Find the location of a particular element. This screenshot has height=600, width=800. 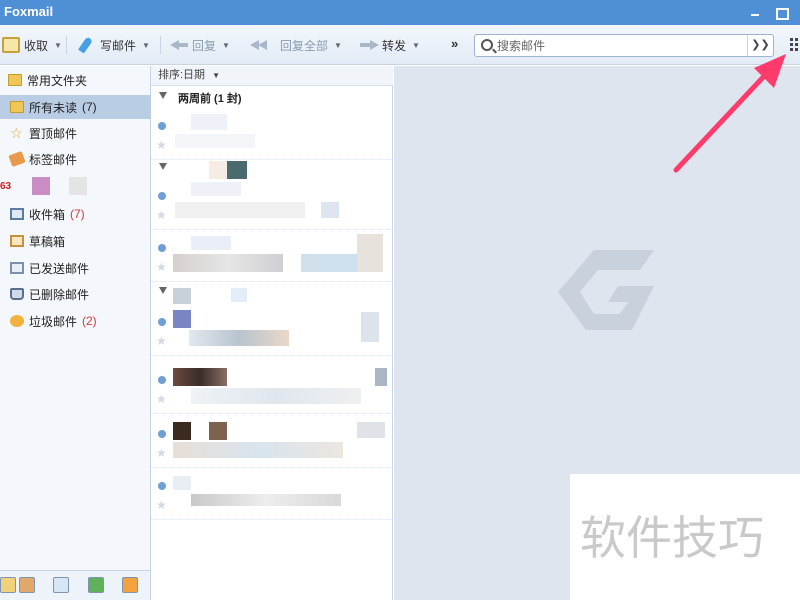

sidebar-item-label: 置顶邮件 is located at coordinates (53, 133).